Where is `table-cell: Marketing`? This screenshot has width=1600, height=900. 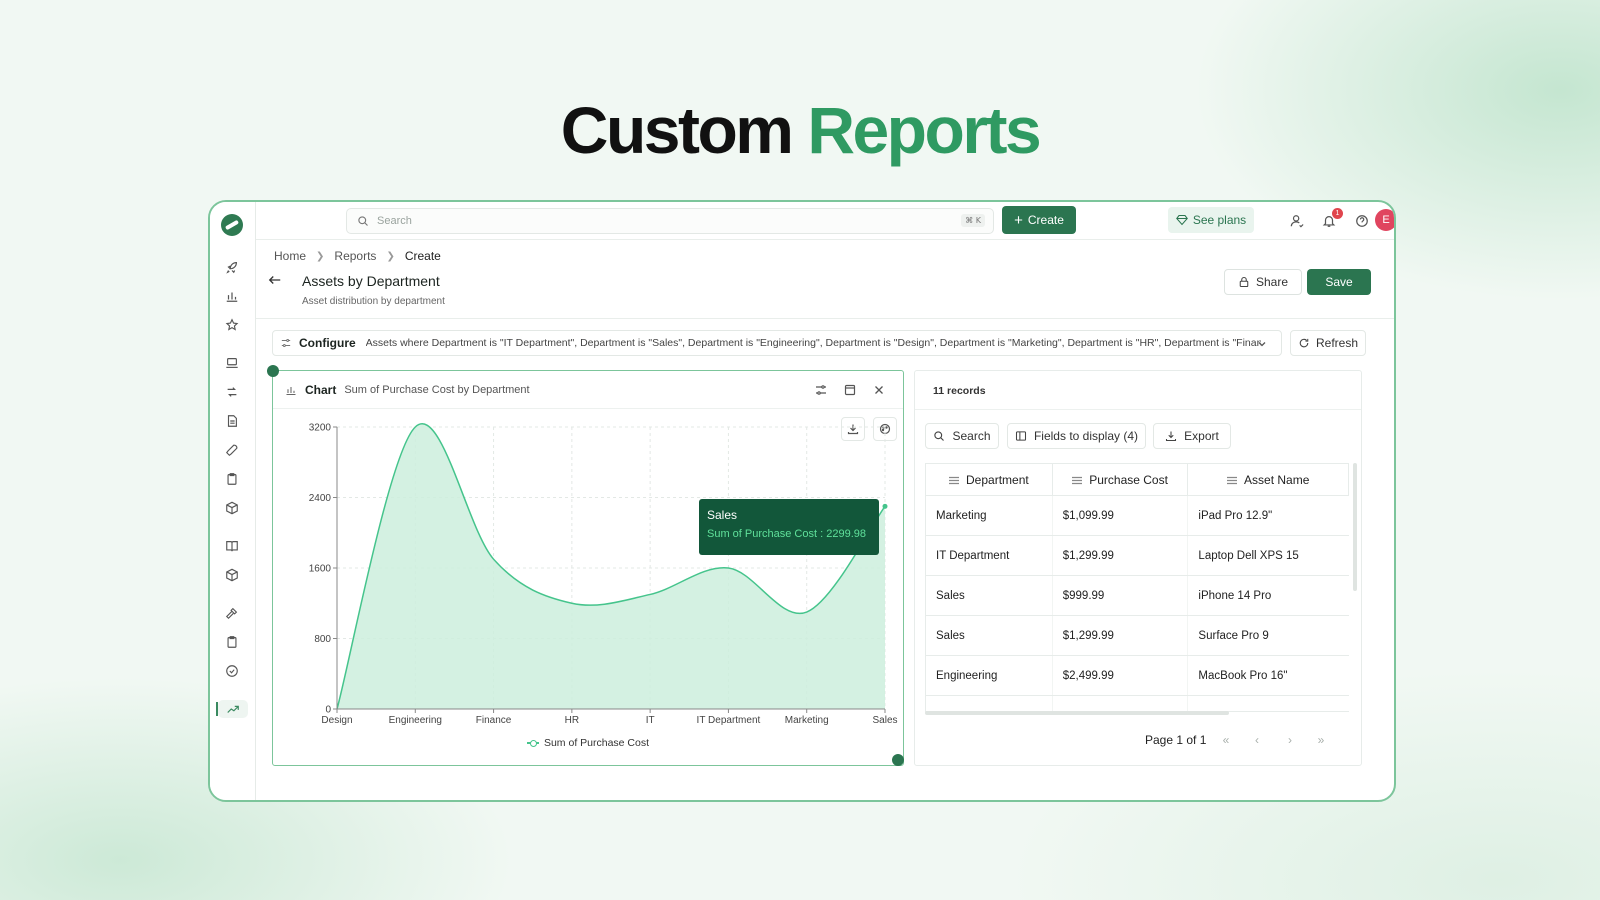
table-cell: Marketing is located at coordinates (989, 515).